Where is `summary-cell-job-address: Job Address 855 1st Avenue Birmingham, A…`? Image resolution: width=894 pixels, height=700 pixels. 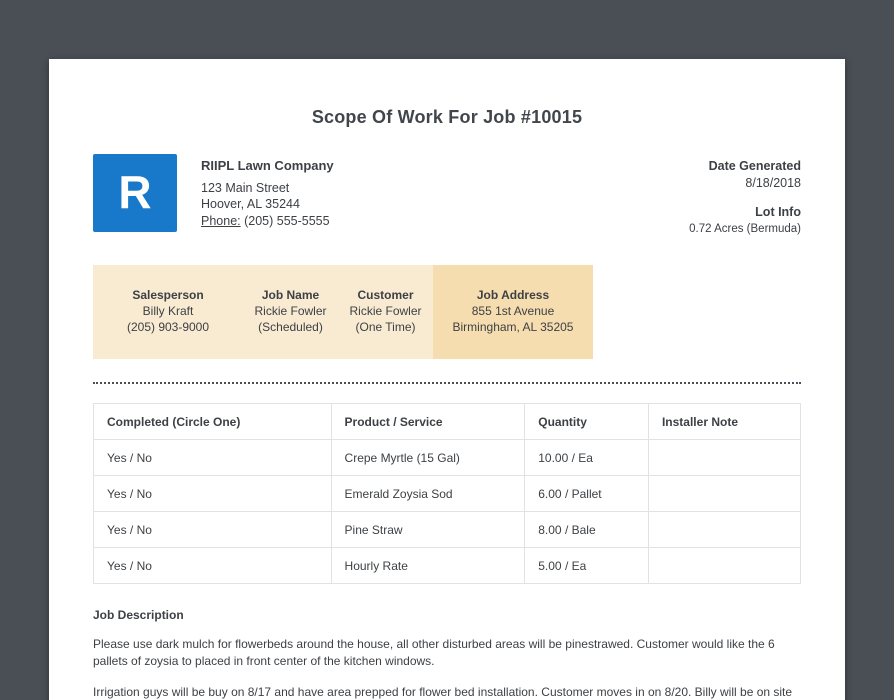
summary-cell-job-address: Job Address 855 1st Avenue Birmingham, A… is located at coordinates (513, 312).